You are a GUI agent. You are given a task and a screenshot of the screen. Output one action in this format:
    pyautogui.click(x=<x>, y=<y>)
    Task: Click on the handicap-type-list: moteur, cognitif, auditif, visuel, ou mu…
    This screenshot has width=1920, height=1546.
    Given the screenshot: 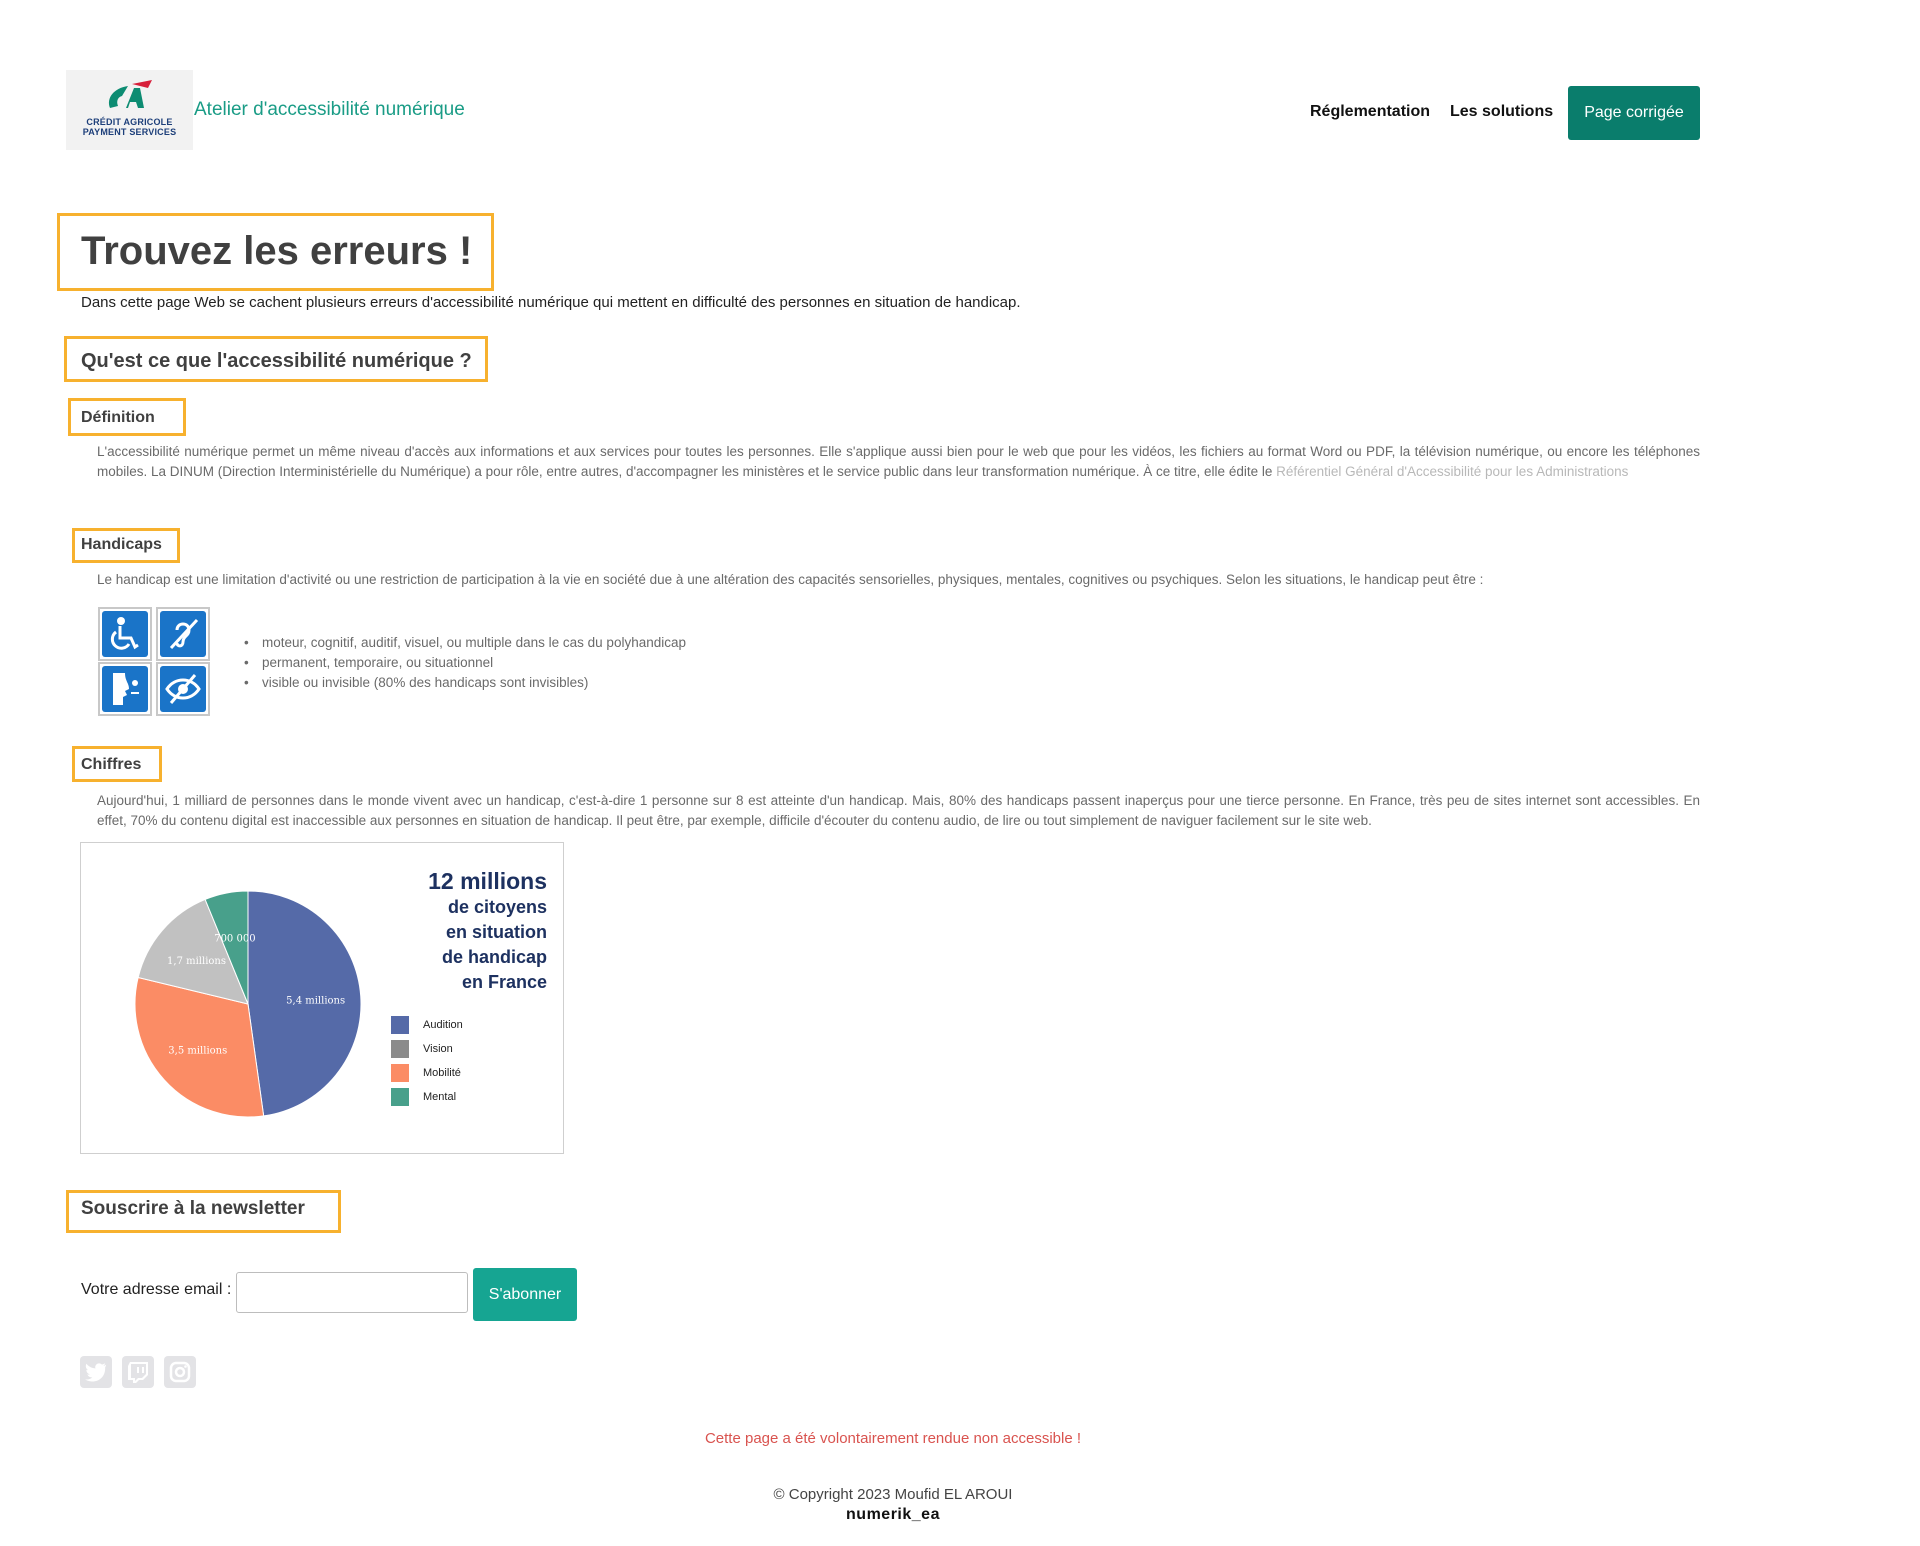 What is the action you would take?
    pyautogui.click(x=465, y=663)
    